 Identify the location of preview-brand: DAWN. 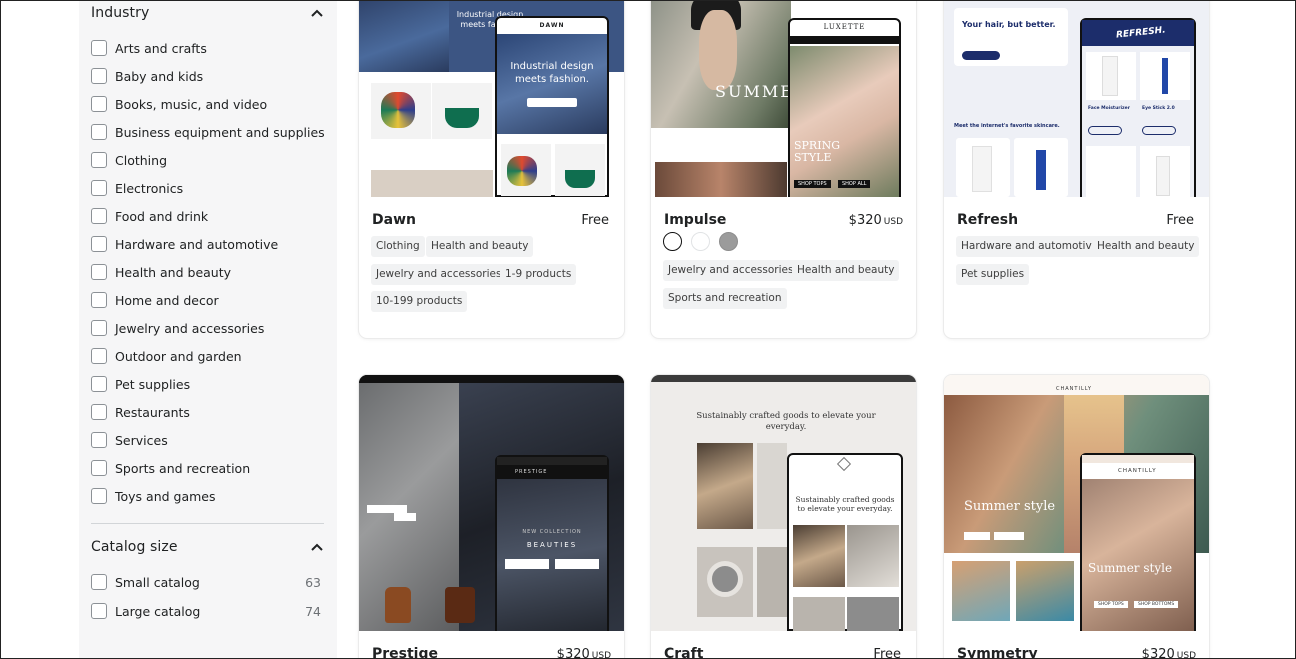
(552, 25).